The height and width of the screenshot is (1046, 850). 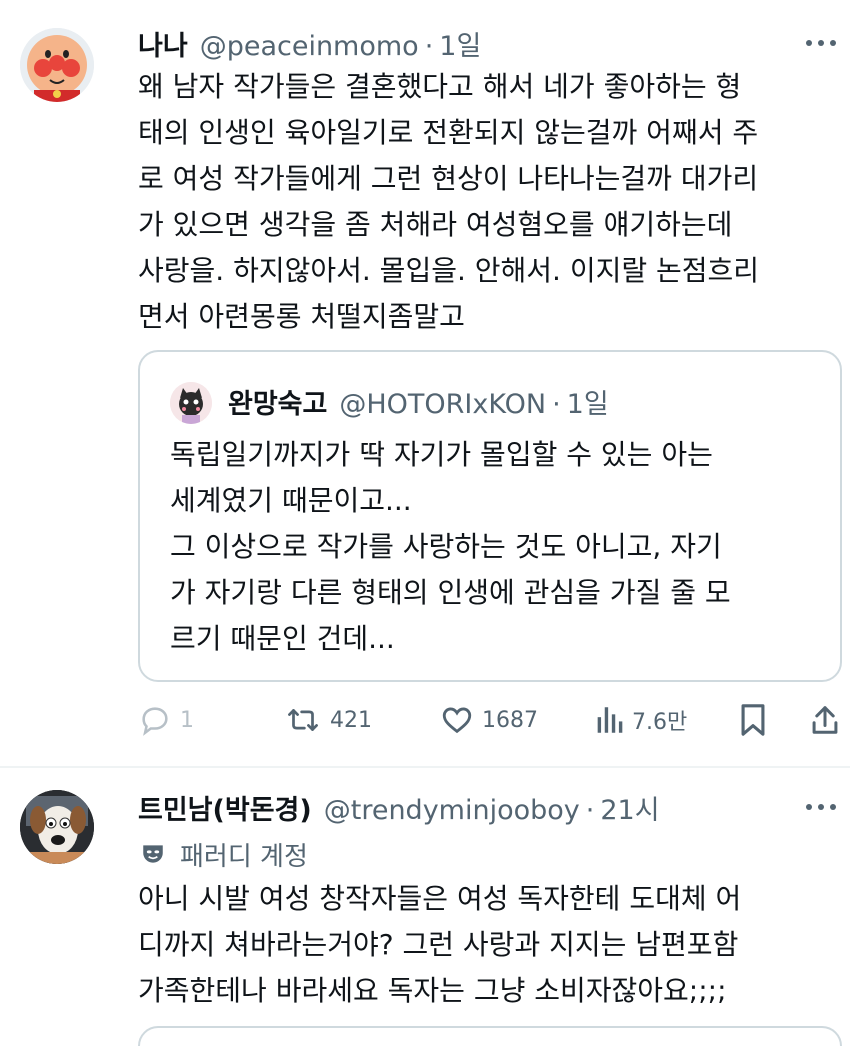 I want to click on tweet-actions: 1 421 1687 7.6만, so click(x=494, y=720).